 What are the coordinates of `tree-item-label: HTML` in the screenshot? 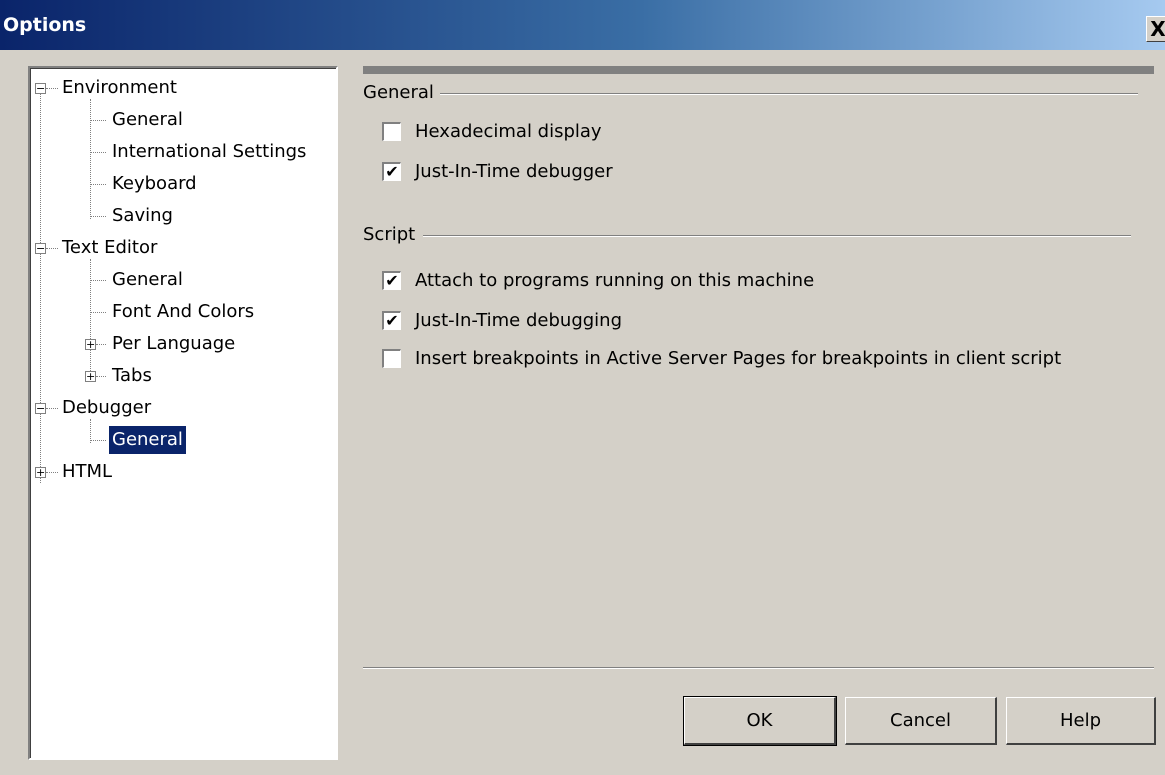 It's located at (87, 471).